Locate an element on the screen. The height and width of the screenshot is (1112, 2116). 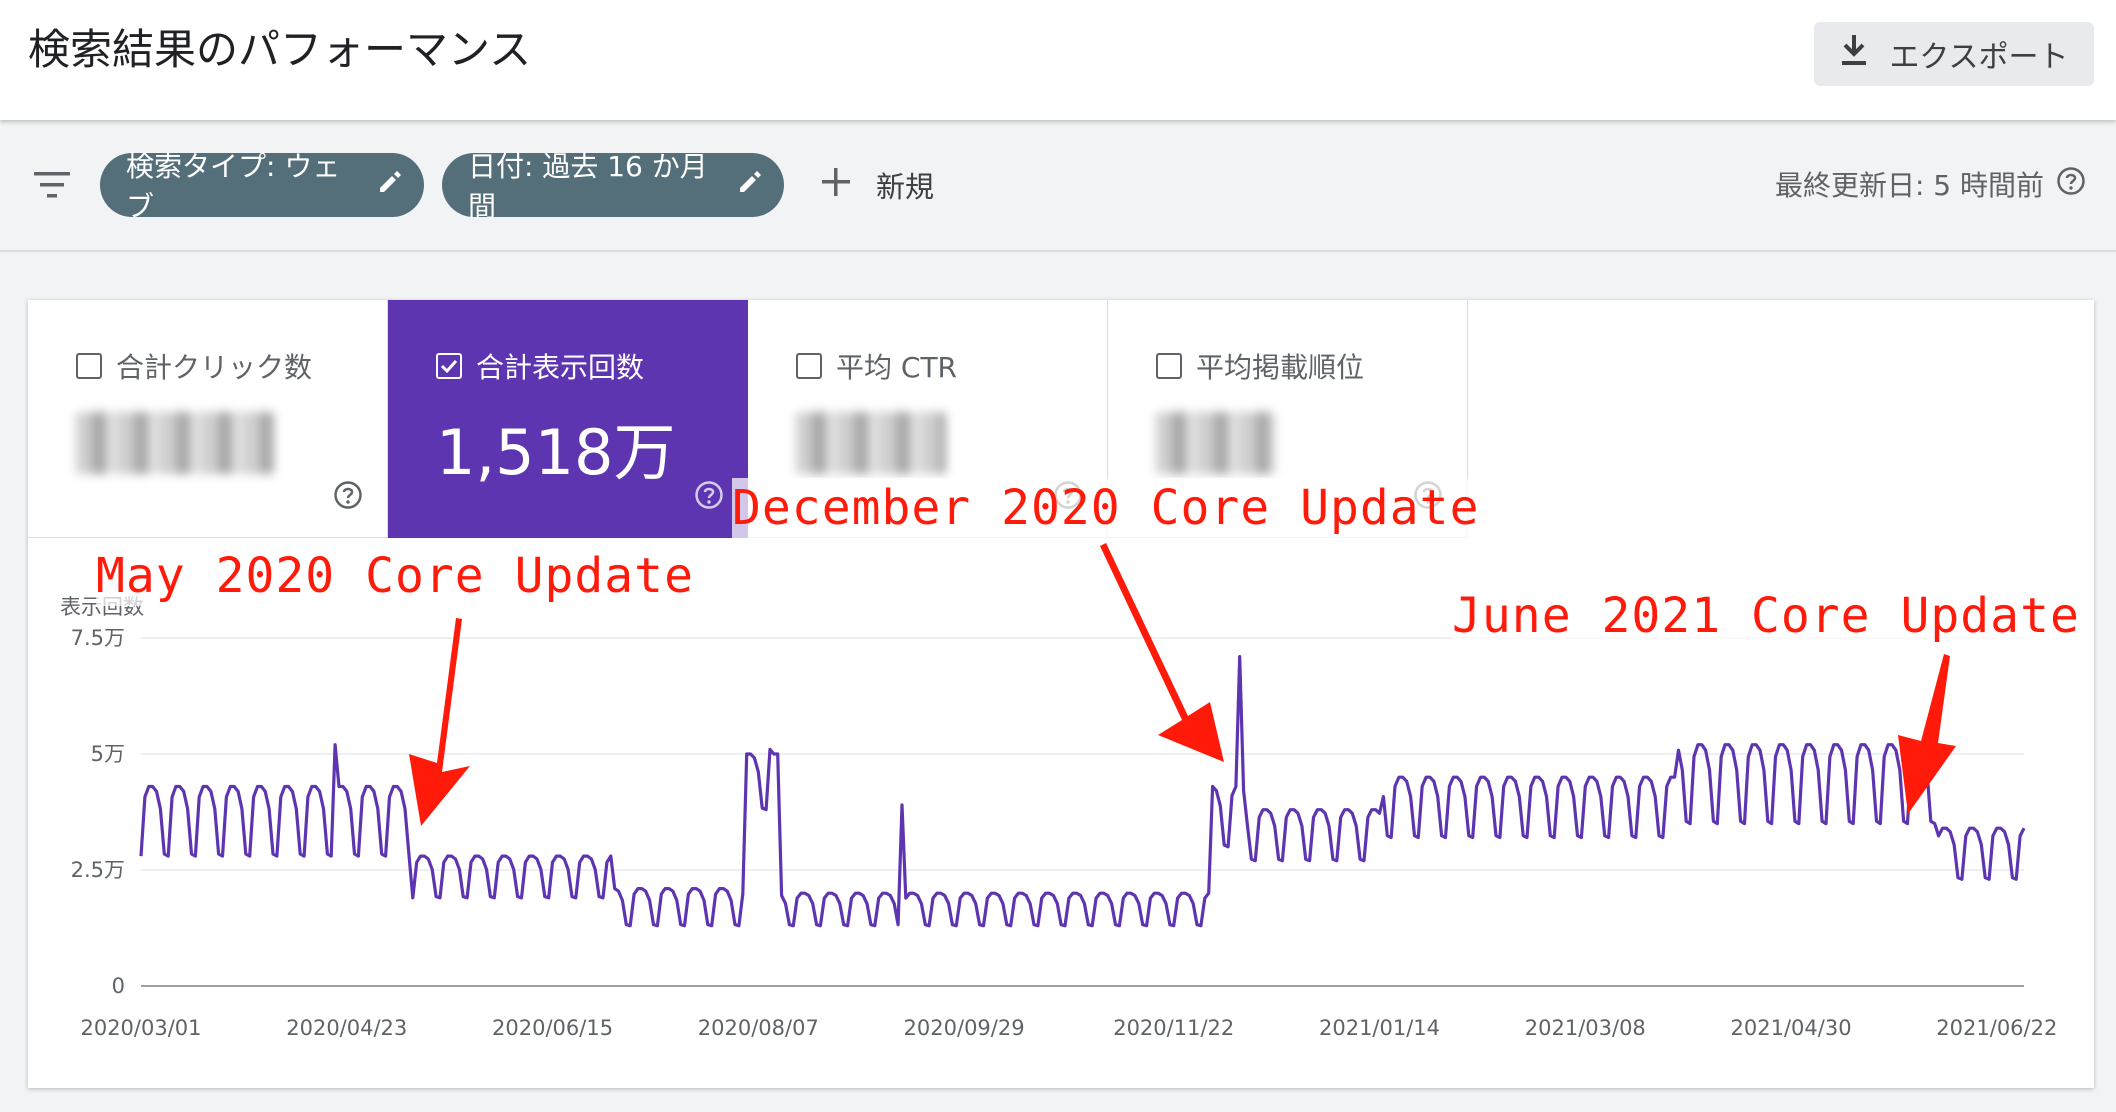
x-tick-label: 2020/09/29 is located at coordinates (964, 1028).